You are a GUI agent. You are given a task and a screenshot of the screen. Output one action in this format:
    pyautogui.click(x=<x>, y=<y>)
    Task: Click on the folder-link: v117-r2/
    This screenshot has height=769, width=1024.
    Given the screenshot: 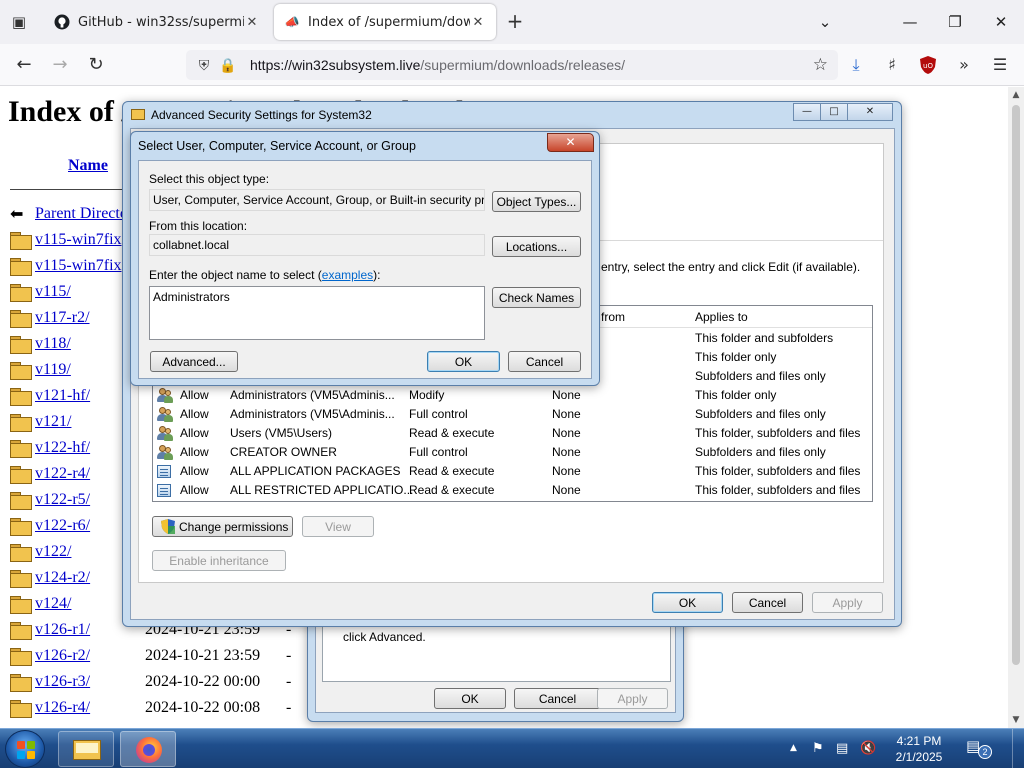 What is the action you would take?
    pyautogui.click(x=62, y=318)
    